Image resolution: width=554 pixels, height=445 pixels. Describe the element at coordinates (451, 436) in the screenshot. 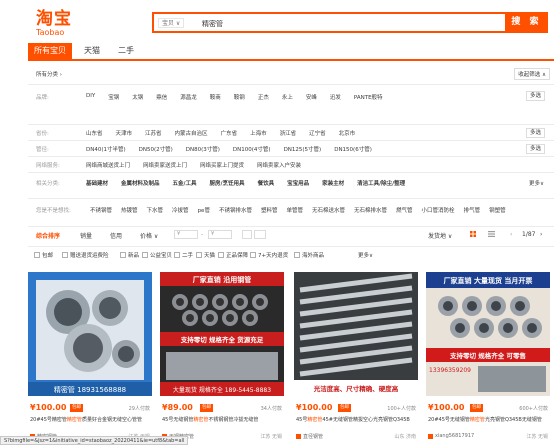

I see `shop-name: xiang56817917` at that location.